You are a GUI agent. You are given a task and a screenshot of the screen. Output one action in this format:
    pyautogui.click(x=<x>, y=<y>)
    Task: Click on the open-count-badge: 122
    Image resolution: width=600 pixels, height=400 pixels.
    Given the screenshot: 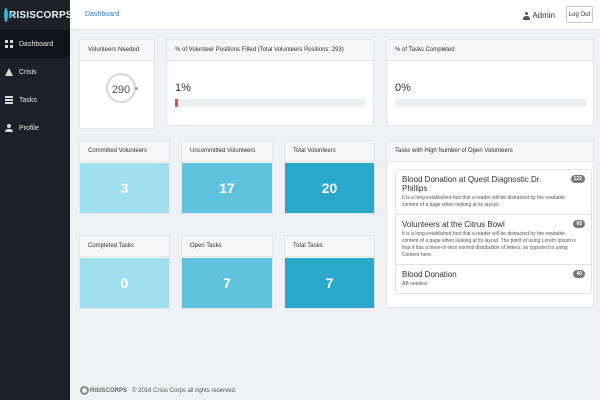 What is the action you would take?
    pyautogui.click(x=577, y=179)
    